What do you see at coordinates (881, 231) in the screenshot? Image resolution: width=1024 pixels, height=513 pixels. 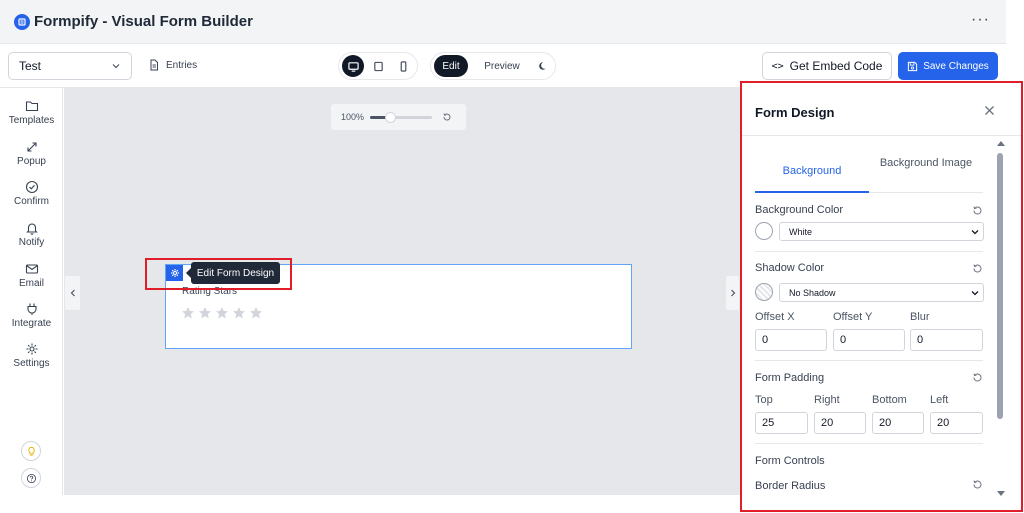 I see `background-color-select: White` at bounding box center [881, 231].